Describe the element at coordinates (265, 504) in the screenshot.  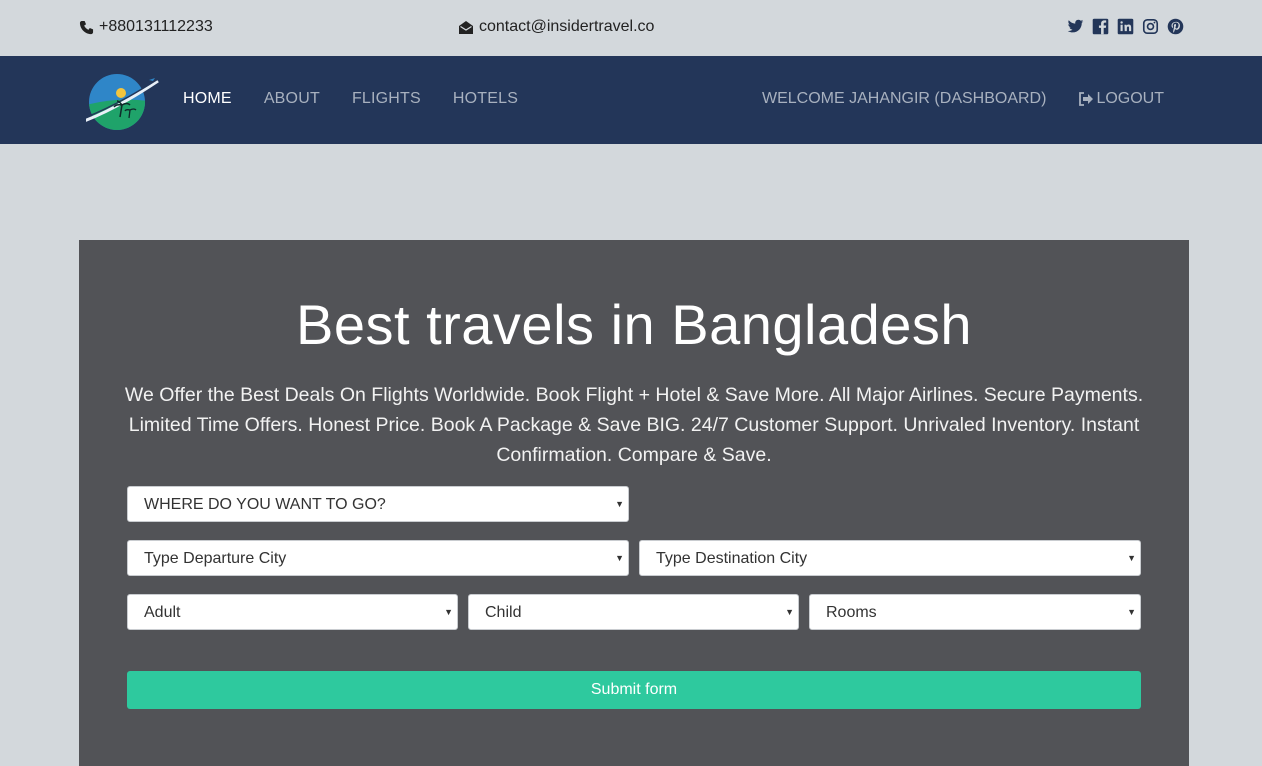
I see `destination-select-value: WHERE DO YOU WANT TO GO?` at that location.